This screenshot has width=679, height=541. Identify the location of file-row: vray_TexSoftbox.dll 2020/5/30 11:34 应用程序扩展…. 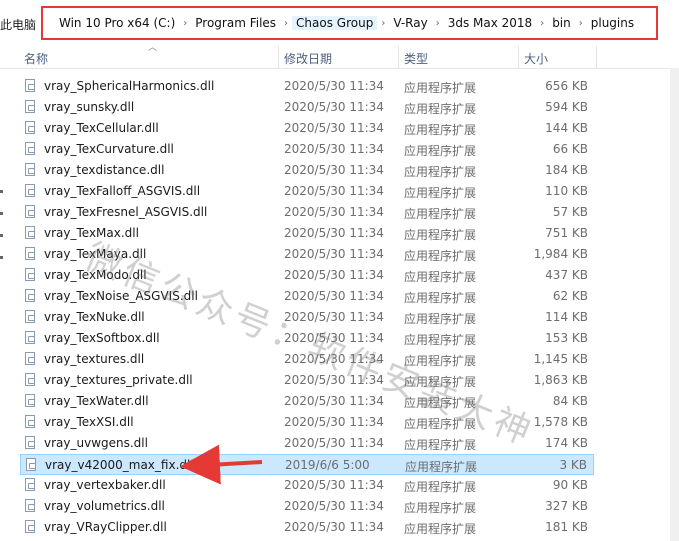
(307, 338).